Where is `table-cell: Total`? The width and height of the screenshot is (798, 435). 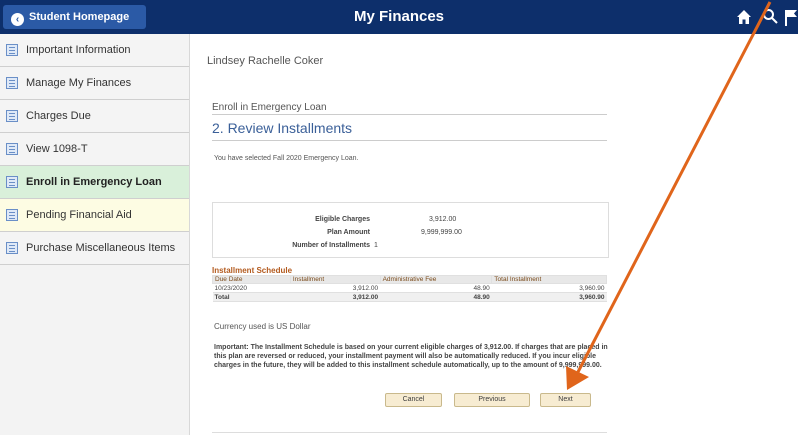
table-cell: Total is located at coordinates (251, 297).